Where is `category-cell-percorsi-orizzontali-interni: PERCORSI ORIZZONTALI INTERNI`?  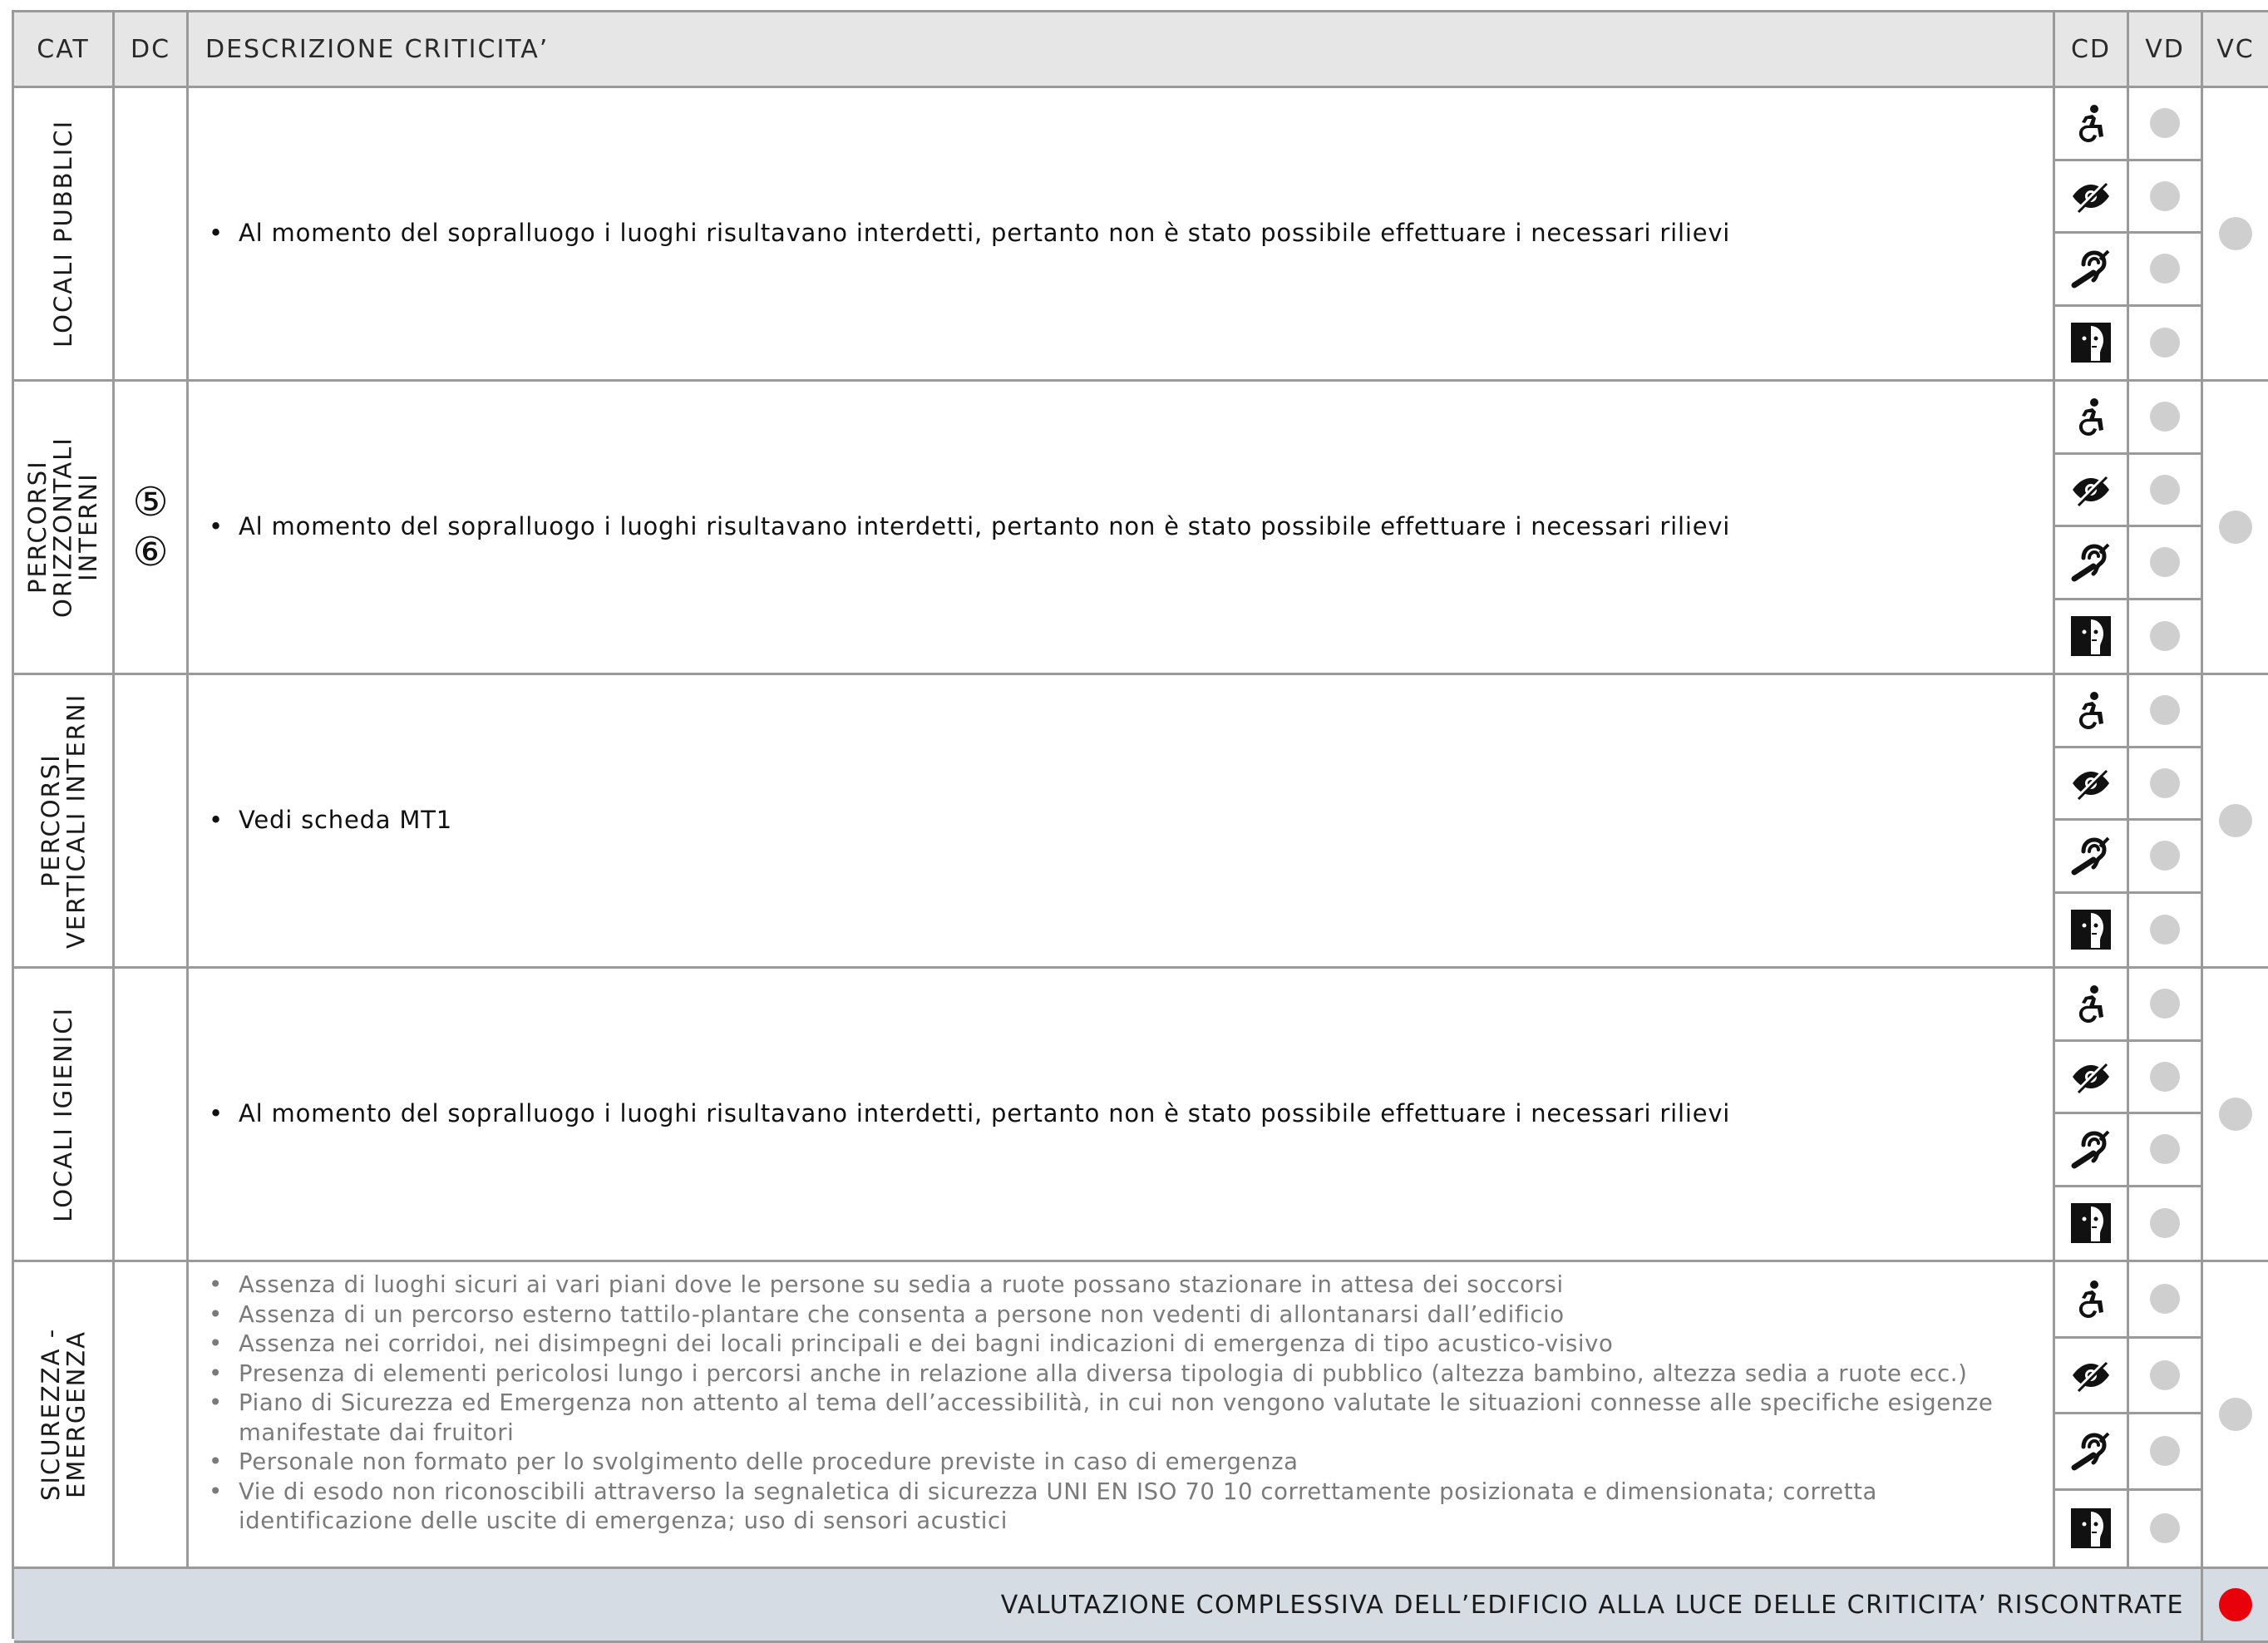 category-cell-percorsi-orizzontali-interni: PERCORSI ORIZZONTALI INTERNI is located at coordinates (64, 528).